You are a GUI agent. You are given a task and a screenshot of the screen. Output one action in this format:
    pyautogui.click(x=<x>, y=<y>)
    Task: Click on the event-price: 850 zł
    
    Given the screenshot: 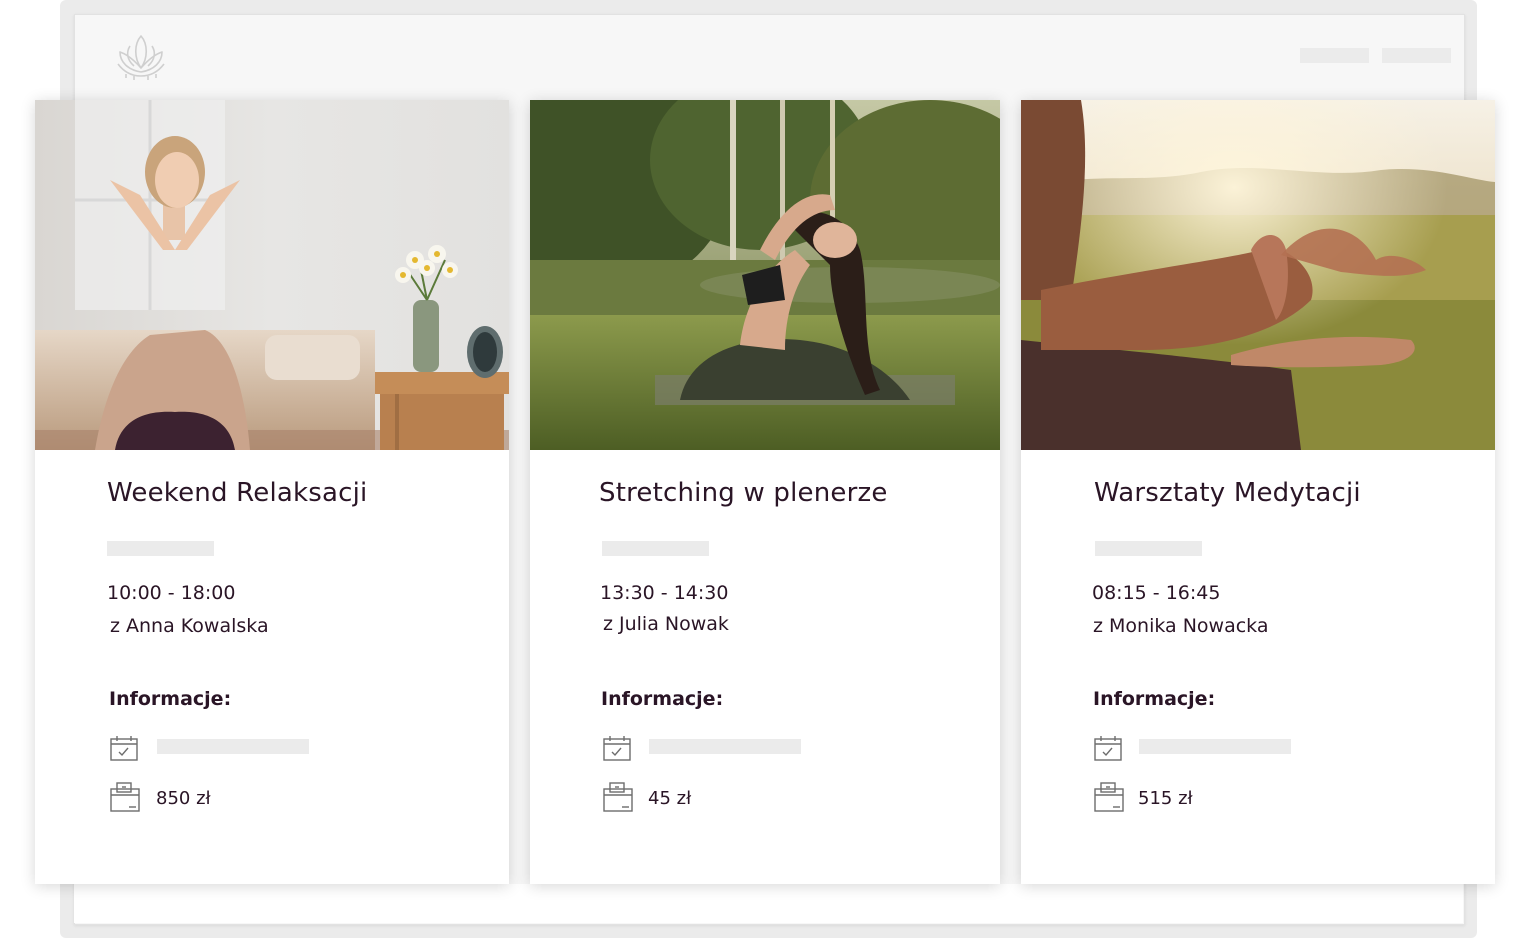 What is the action you would take?
    pyautogui.click(x=183, y=798)
    